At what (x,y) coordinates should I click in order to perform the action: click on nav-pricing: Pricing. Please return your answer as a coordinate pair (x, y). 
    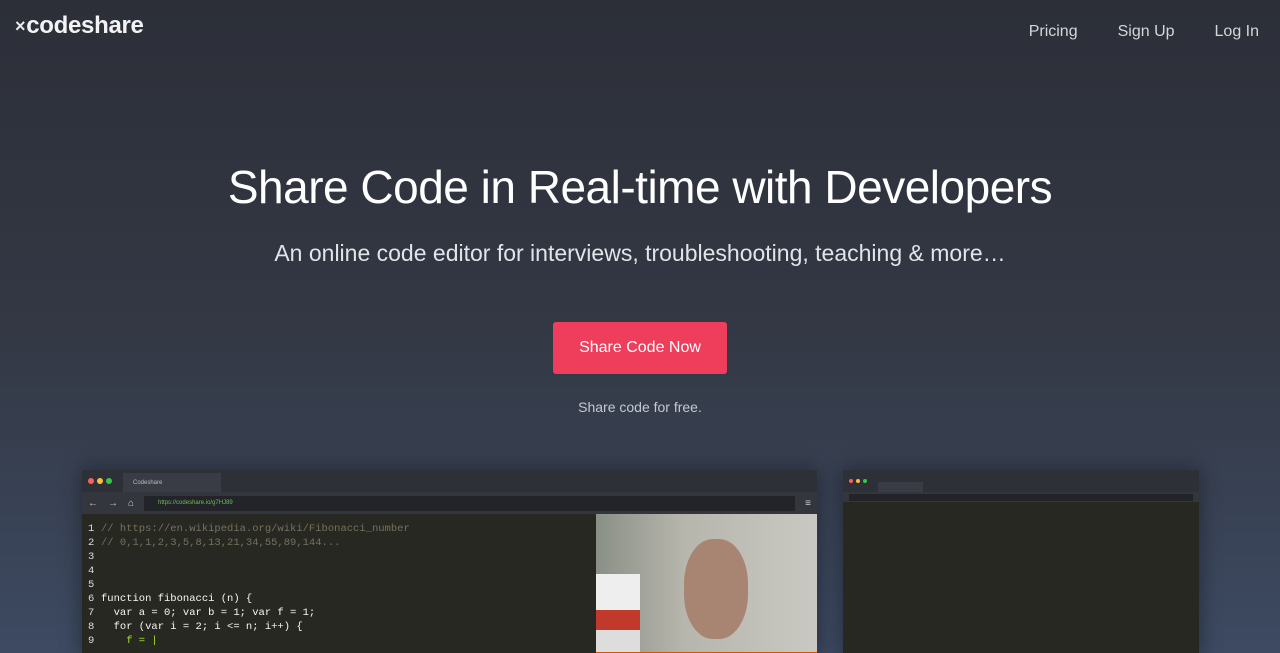
    Looking at the image, I should click on (1053, 32).